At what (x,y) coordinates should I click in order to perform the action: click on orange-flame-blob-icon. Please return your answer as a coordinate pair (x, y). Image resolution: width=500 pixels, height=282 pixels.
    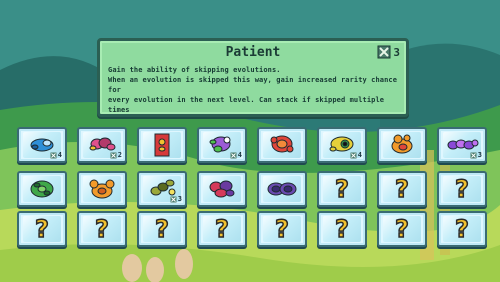
    Looking at the image, I should click on (402, 144).